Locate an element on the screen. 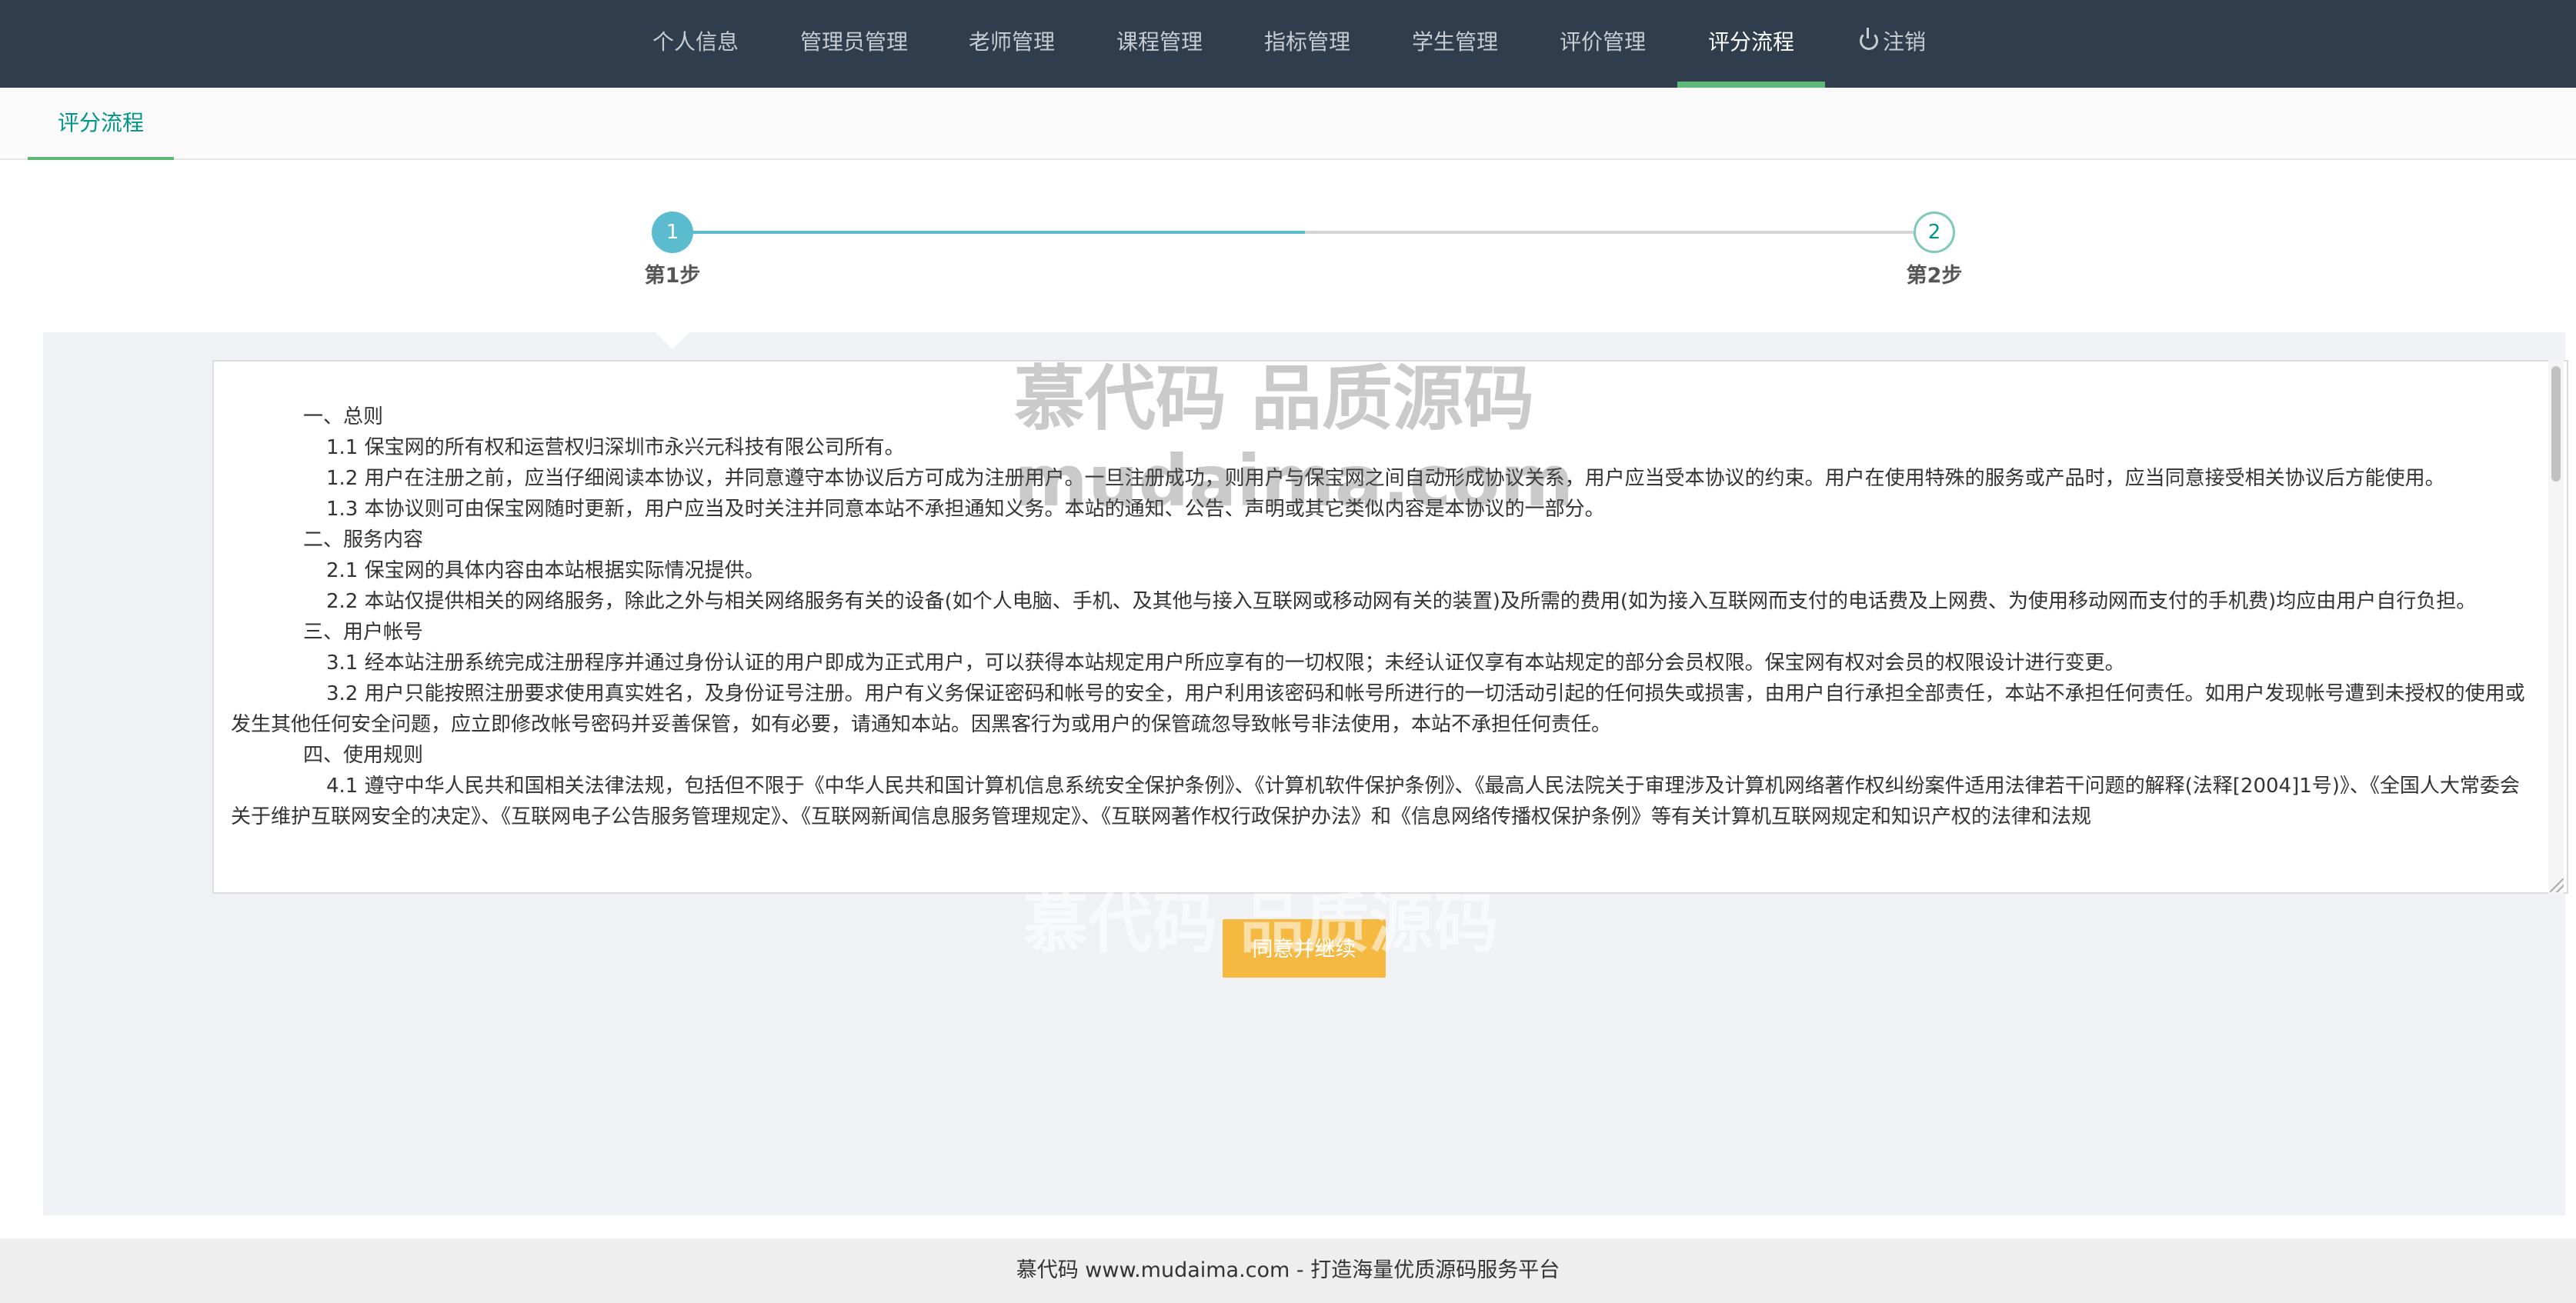 Image resolution: width=2576 pixels, height=1303 pixels. tab-bar: 评分流程 is located at coordinates (1288, 124).